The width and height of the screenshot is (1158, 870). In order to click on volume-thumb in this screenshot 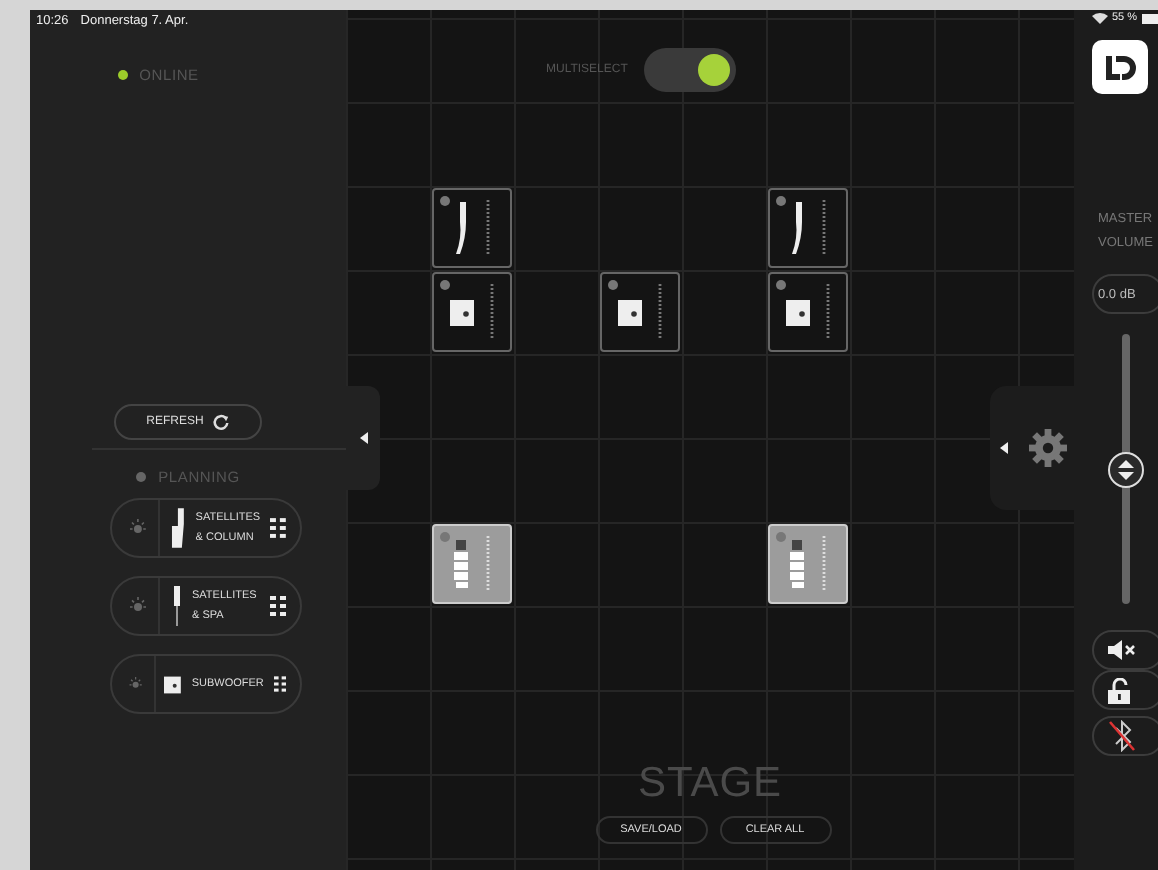, I will do `click(1126, 469)`.